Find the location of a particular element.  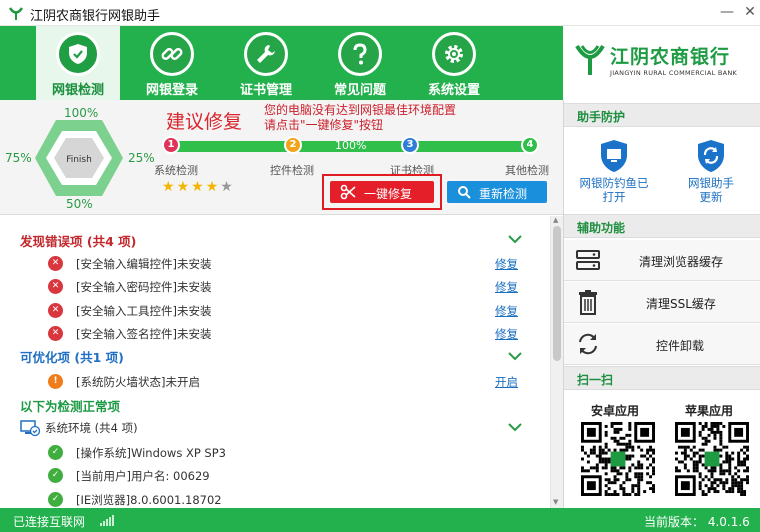

scan-header: 扫一扫 is located at coordinates (662, 378).